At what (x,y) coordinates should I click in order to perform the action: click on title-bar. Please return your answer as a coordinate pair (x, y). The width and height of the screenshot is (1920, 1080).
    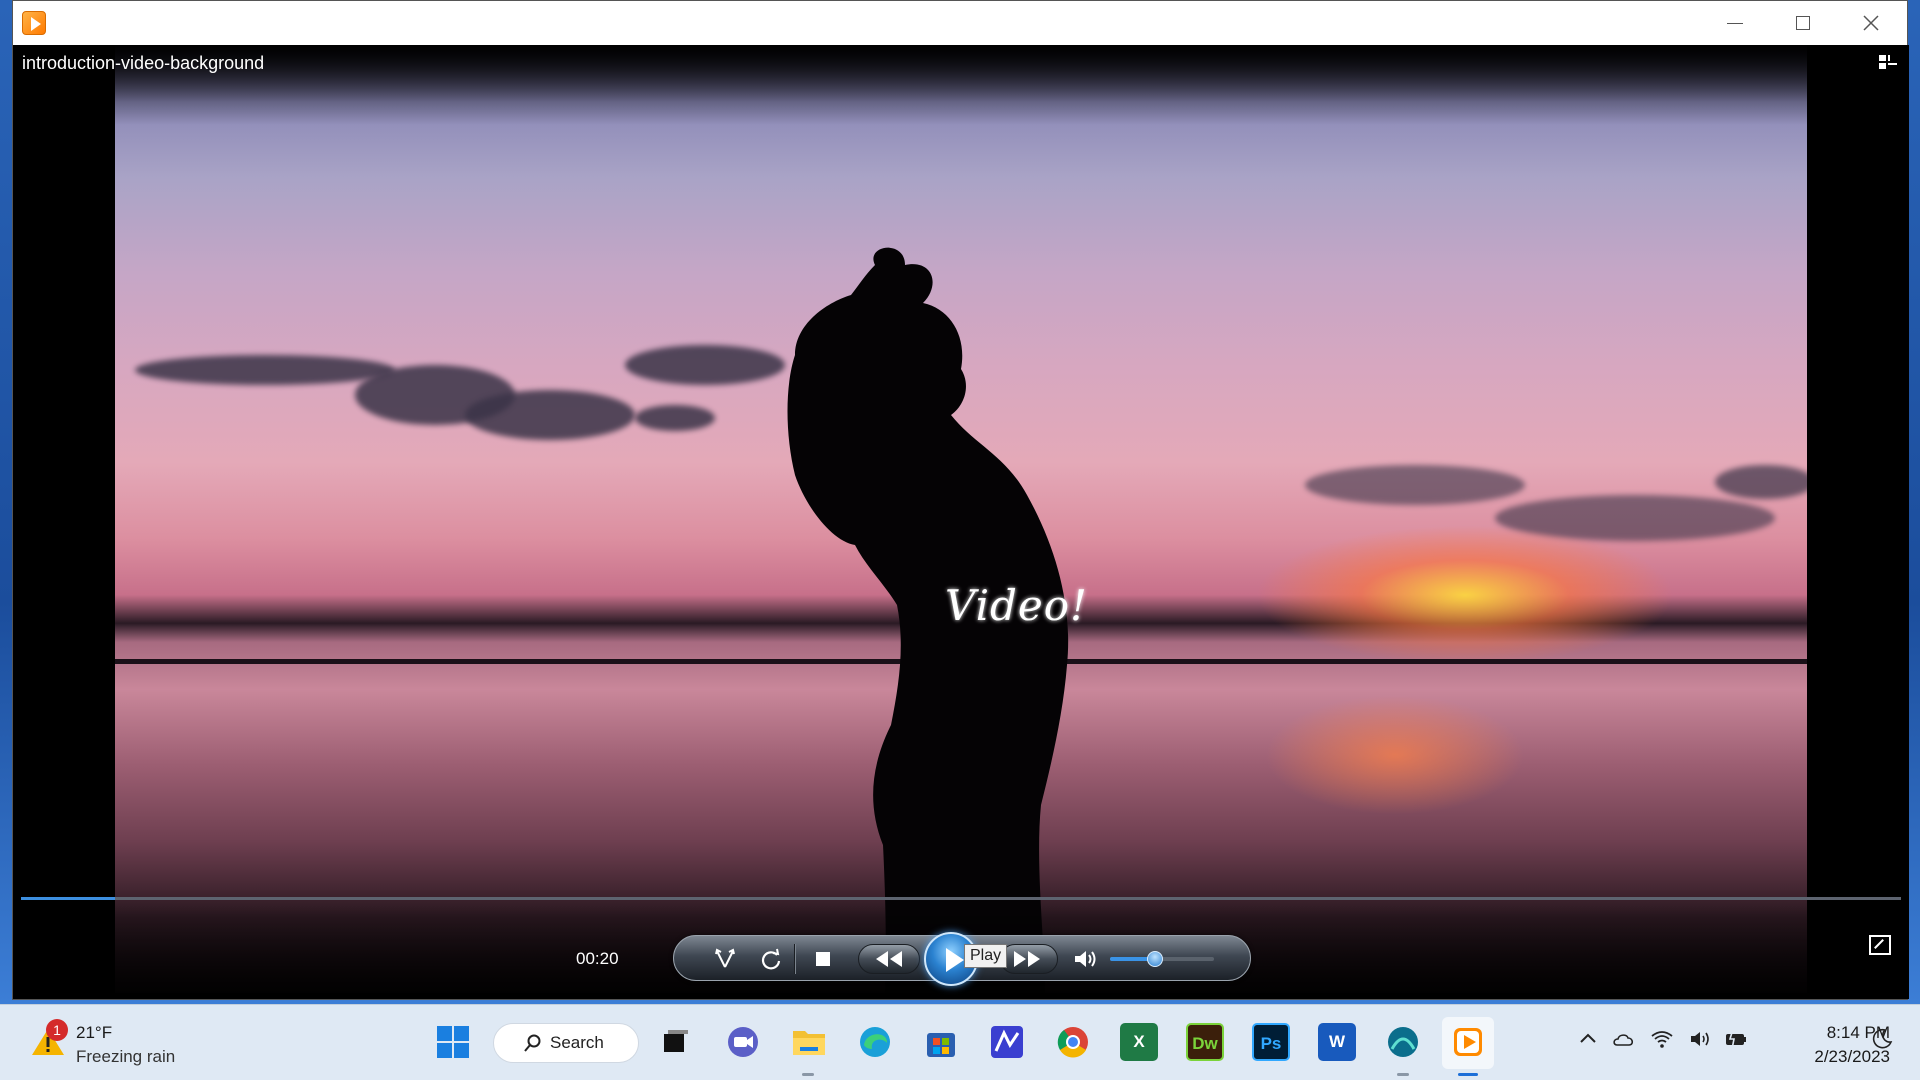
    Looking at the image, I should click on (960, 23).